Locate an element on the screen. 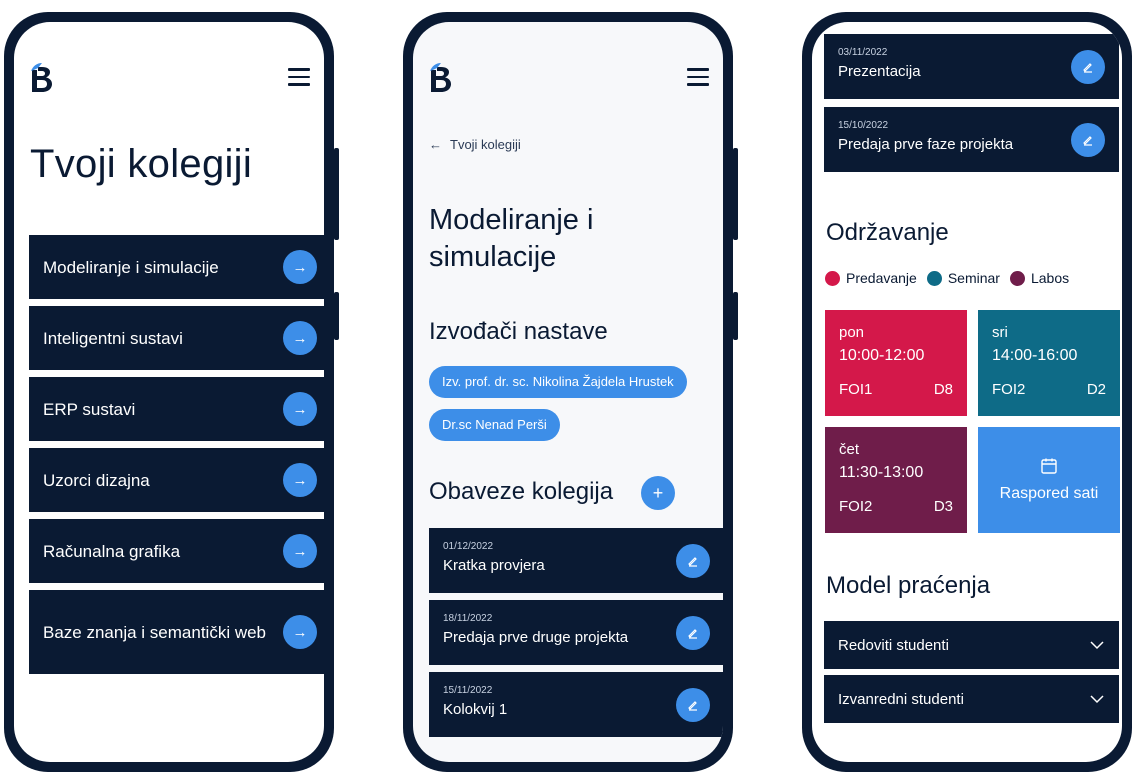 This screenshot has height=772, width=1136. course-item: Modeliranje i simulacije → is located at coordinates (176, 267).